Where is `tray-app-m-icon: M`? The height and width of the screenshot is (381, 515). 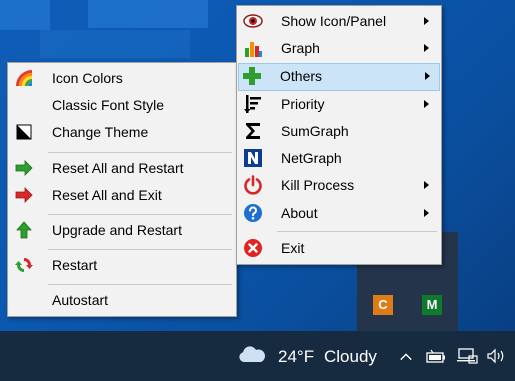
tray-app-m-icon: M is located at coordinates (432, 305).